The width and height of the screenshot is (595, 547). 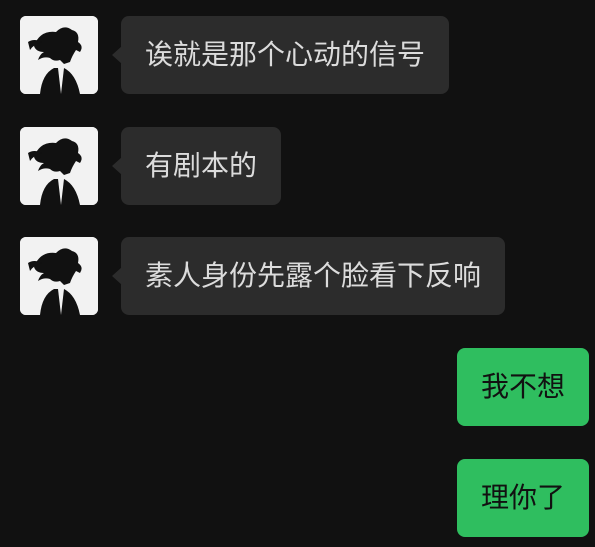 I want to click on outgoing-message-bubble: 我不想, so click(x=522, y=387).